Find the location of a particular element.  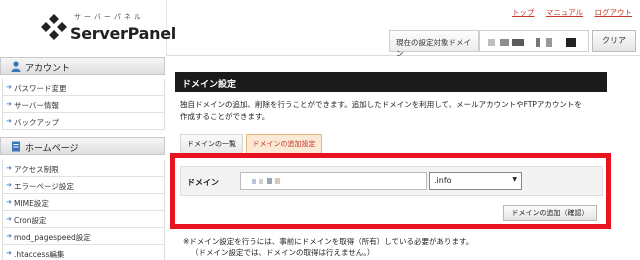

logo: サーバーパネル ServerPanel is located at coordinates (88, 28).